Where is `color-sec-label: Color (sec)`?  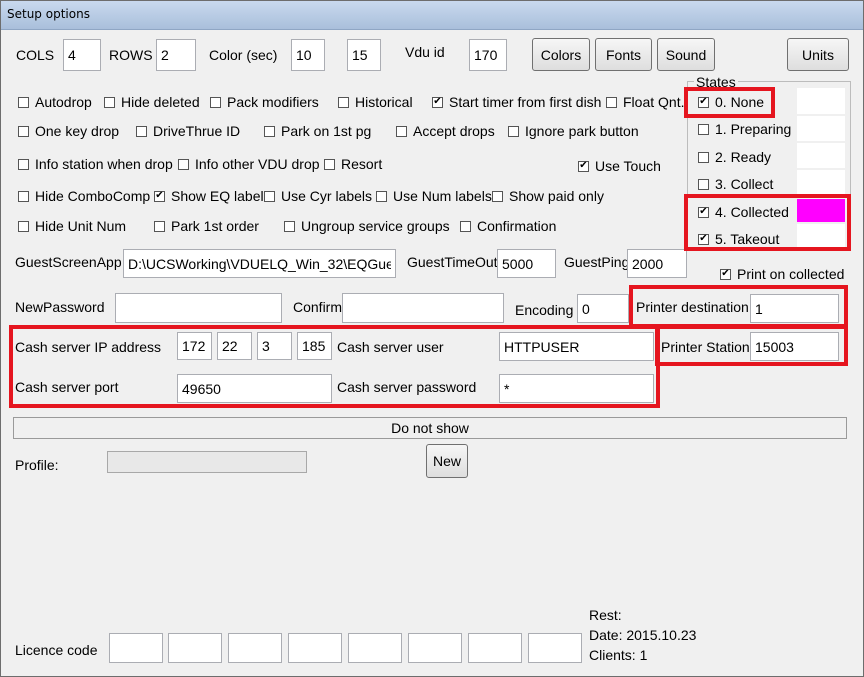
color-sec-label: Color (sec) is located at coordinates (243, 55).